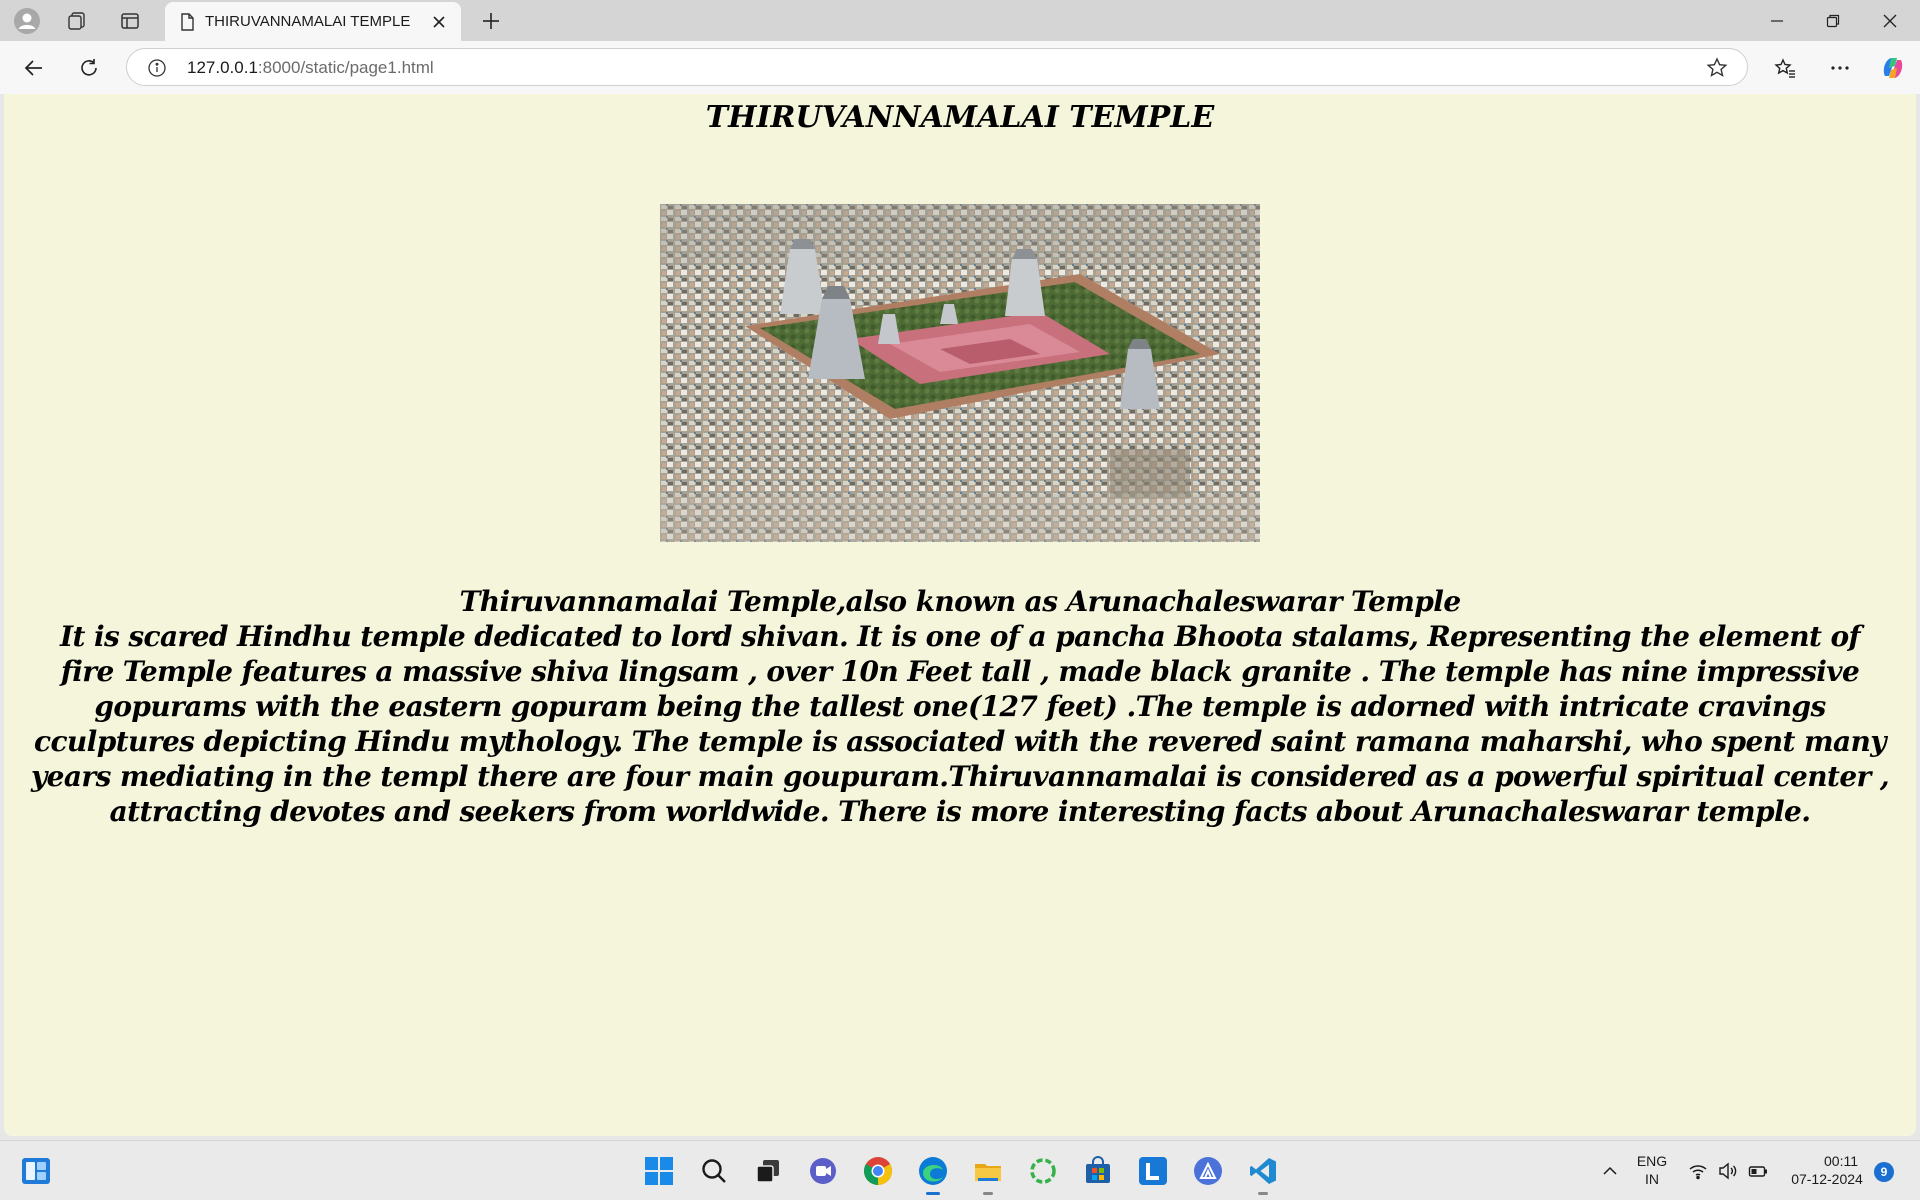 The height and width of the screenshot is (1200, 1920). Describe the element at coordinates (878, 1171) in the screenshot. I see `chrome-icon` at that location.